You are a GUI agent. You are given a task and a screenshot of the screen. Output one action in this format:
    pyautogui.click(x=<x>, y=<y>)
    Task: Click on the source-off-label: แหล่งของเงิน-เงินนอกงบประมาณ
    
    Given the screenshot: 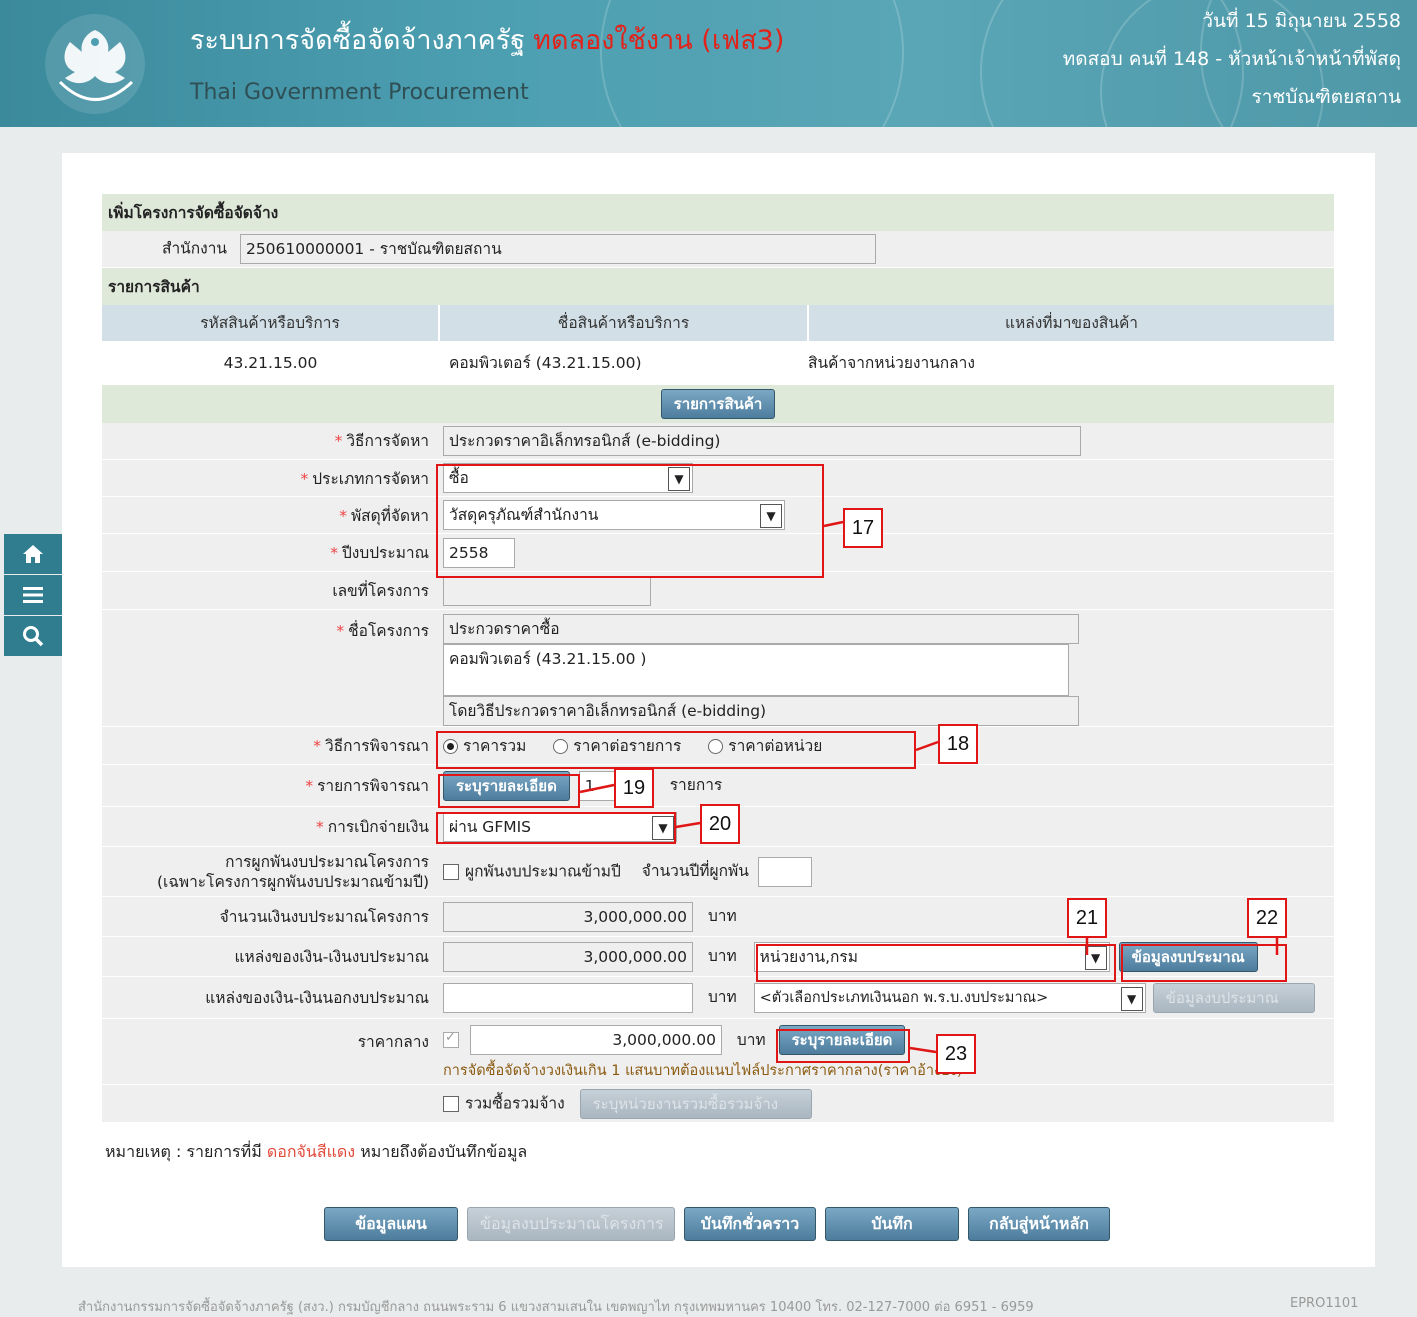 What is the action you would take?
    pyautogui.click(x=317, y=998)
    